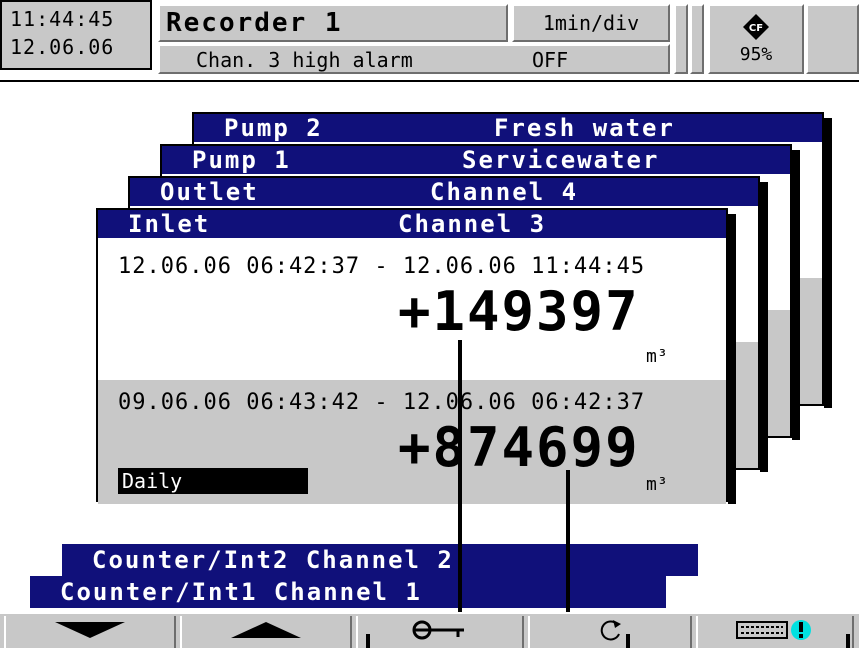 The width and height of the screenshot is (859, 648). What do you see at coordinates (304, 60) in the screenshot?
I see `status-message: Chan. 3 high alarm` at bounding box center [304, 60].